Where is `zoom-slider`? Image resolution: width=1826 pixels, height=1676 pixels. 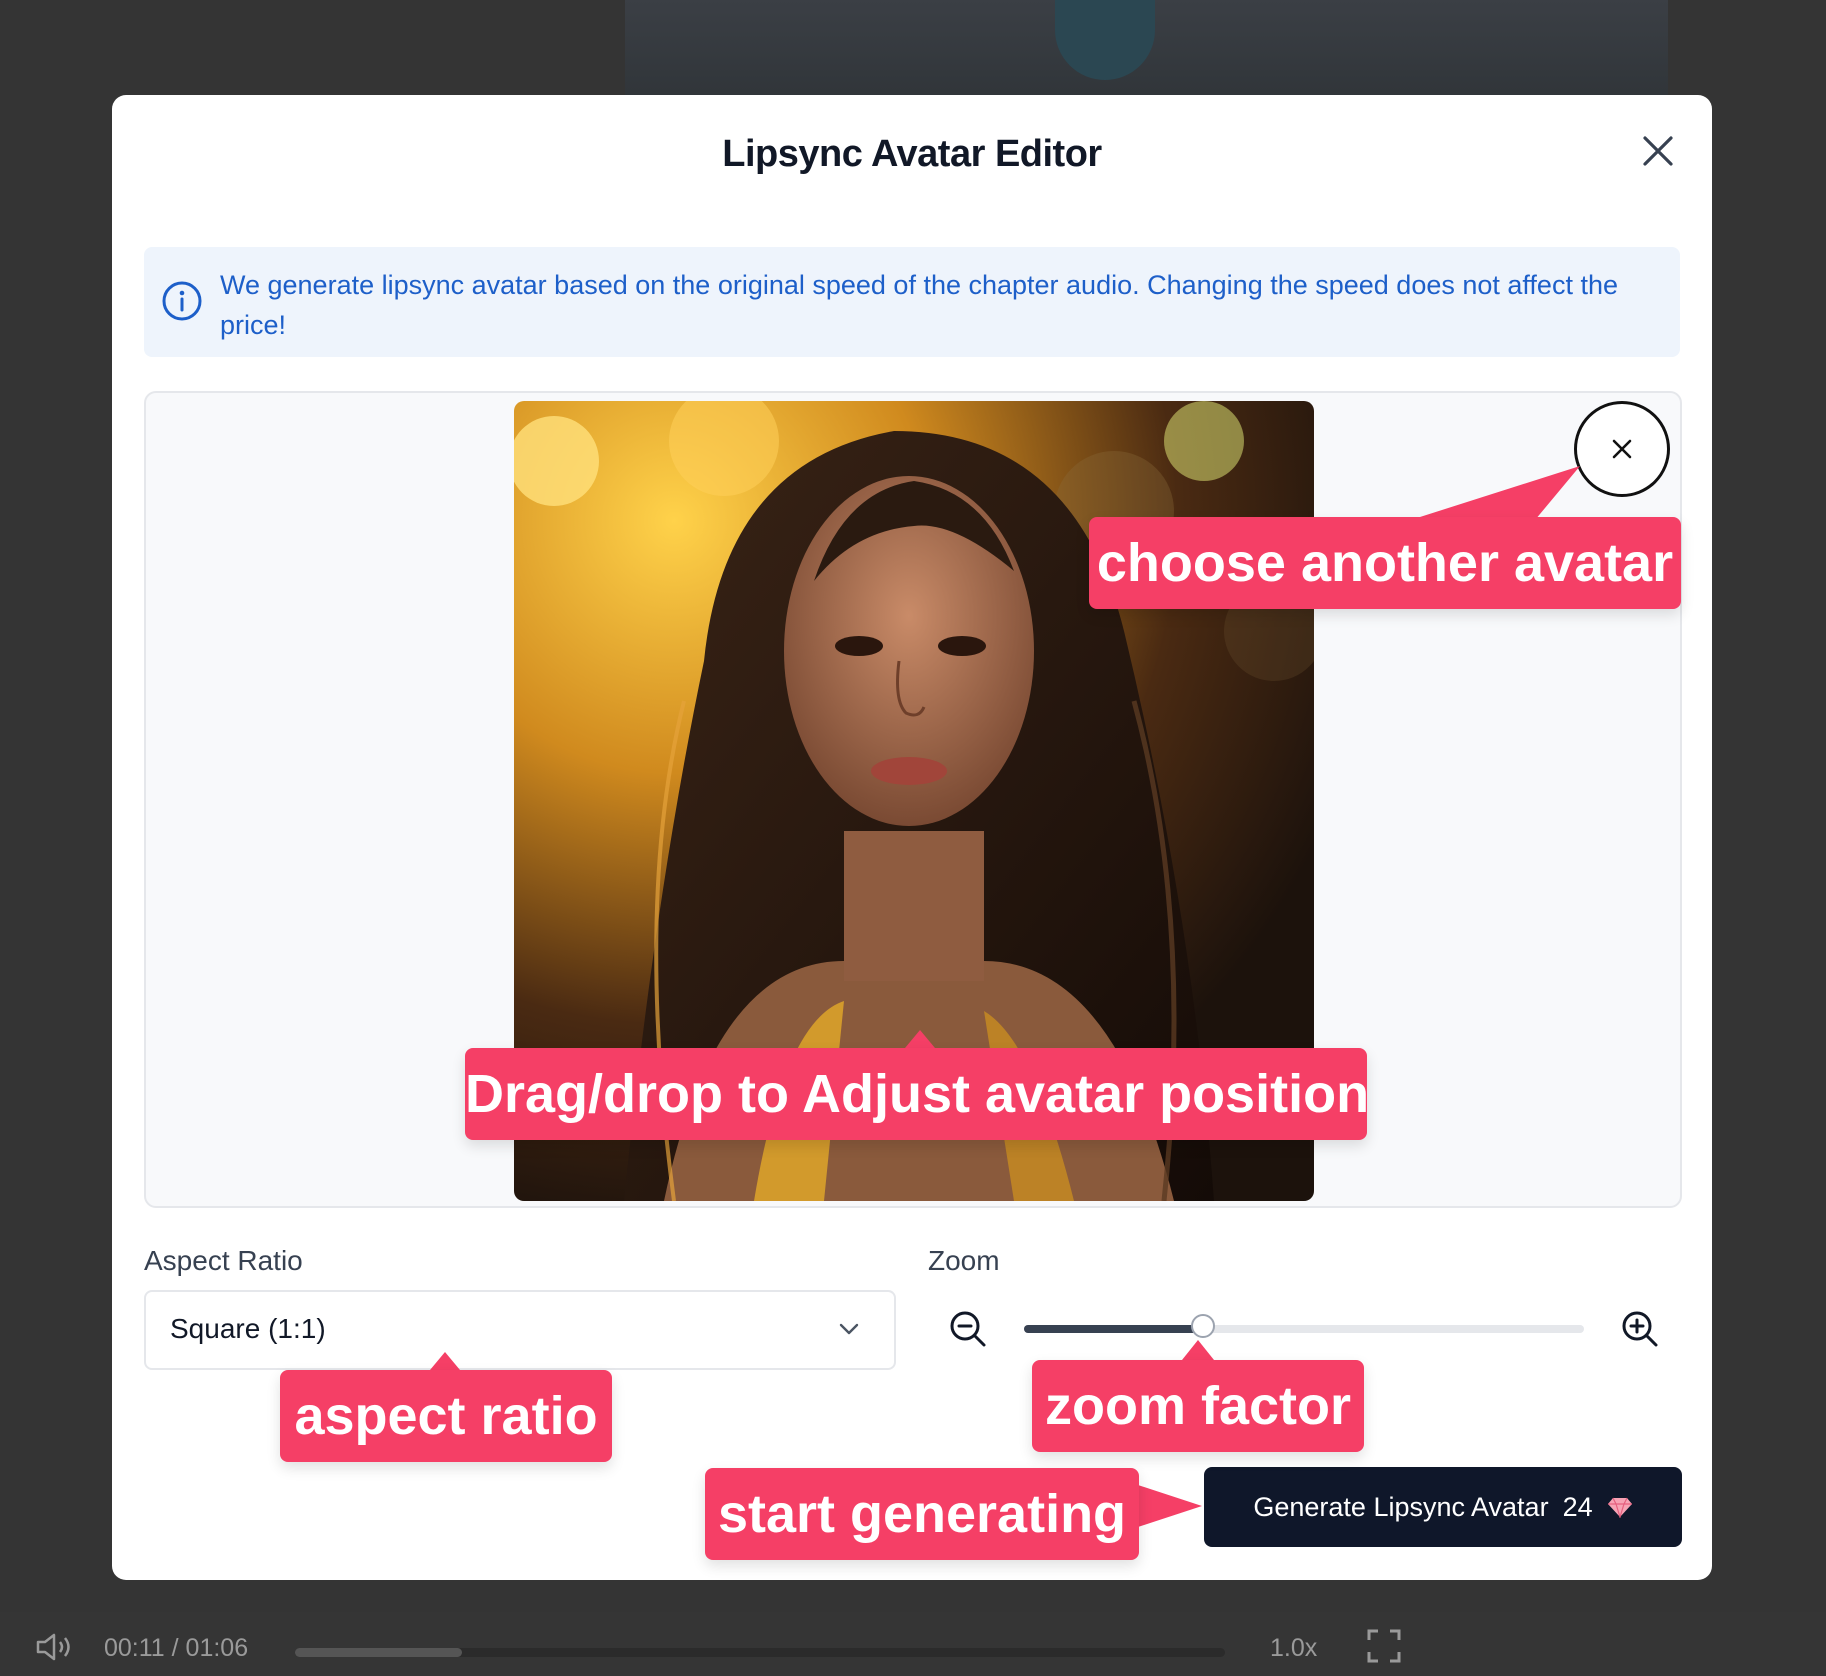
zoom-slider is located at coordinates (1304, 1326).